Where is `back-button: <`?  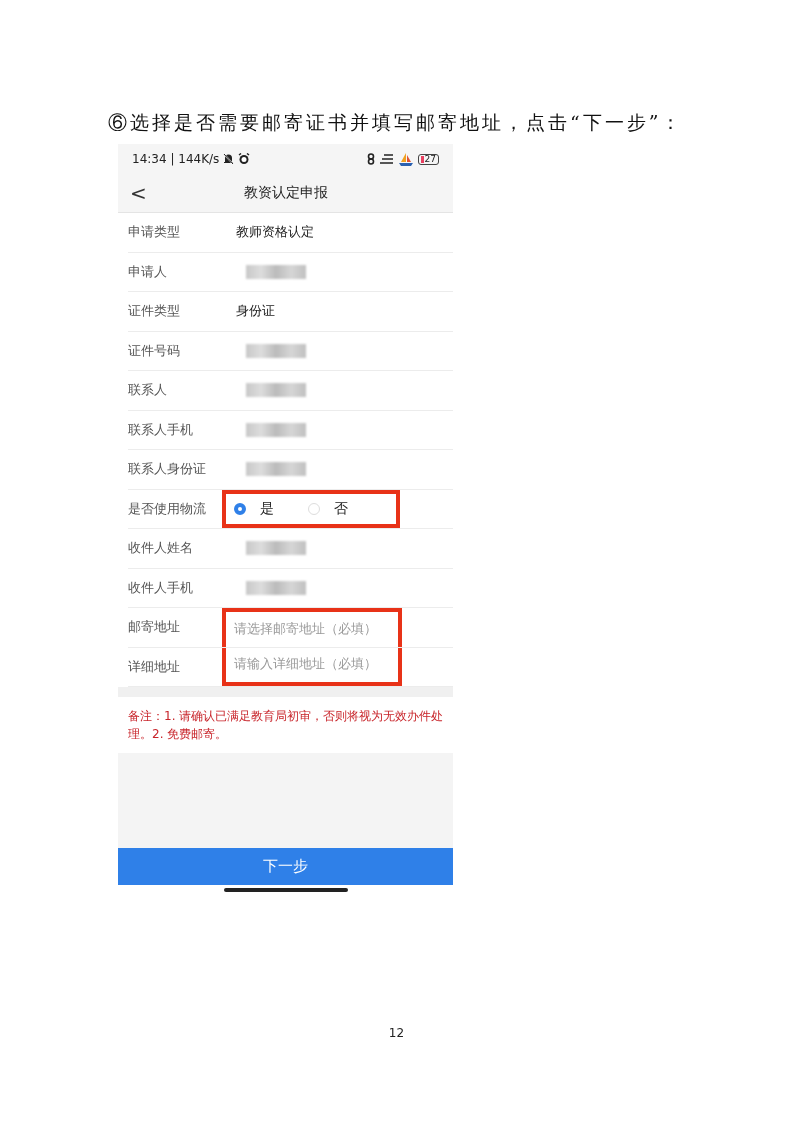 back-button: < is located at coordinates (138, 193).